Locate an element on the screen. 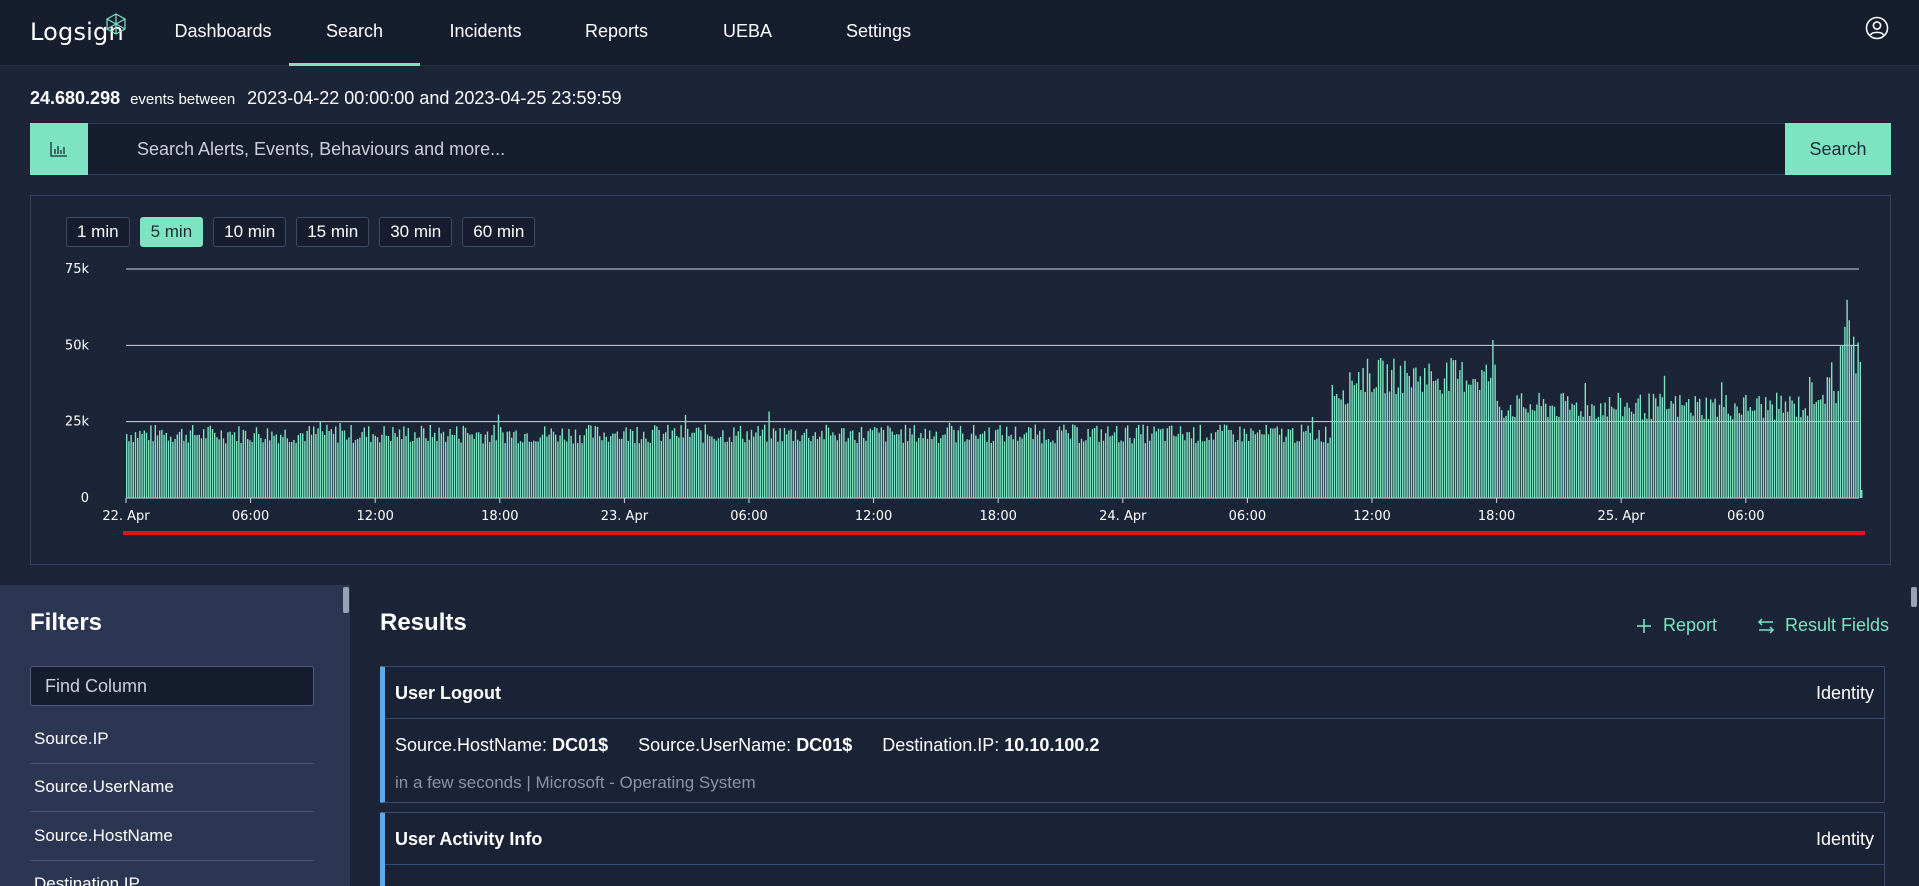 This screenshot has height=886, width=1919. nav-ueba: UEBA is located at coordinates (747, 33).